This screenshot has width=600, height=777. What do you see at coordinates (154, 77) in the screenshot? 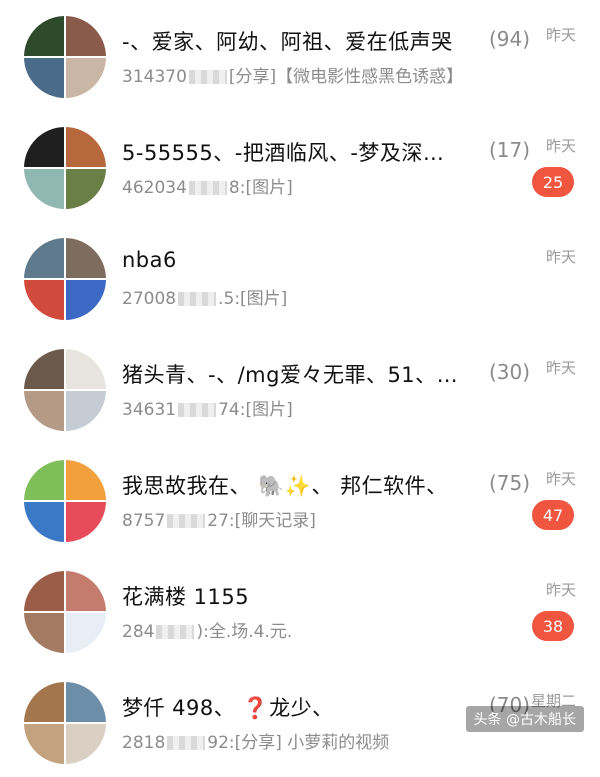
I see `sender-id-prefix: 314370` at bounding box center [154, 77].